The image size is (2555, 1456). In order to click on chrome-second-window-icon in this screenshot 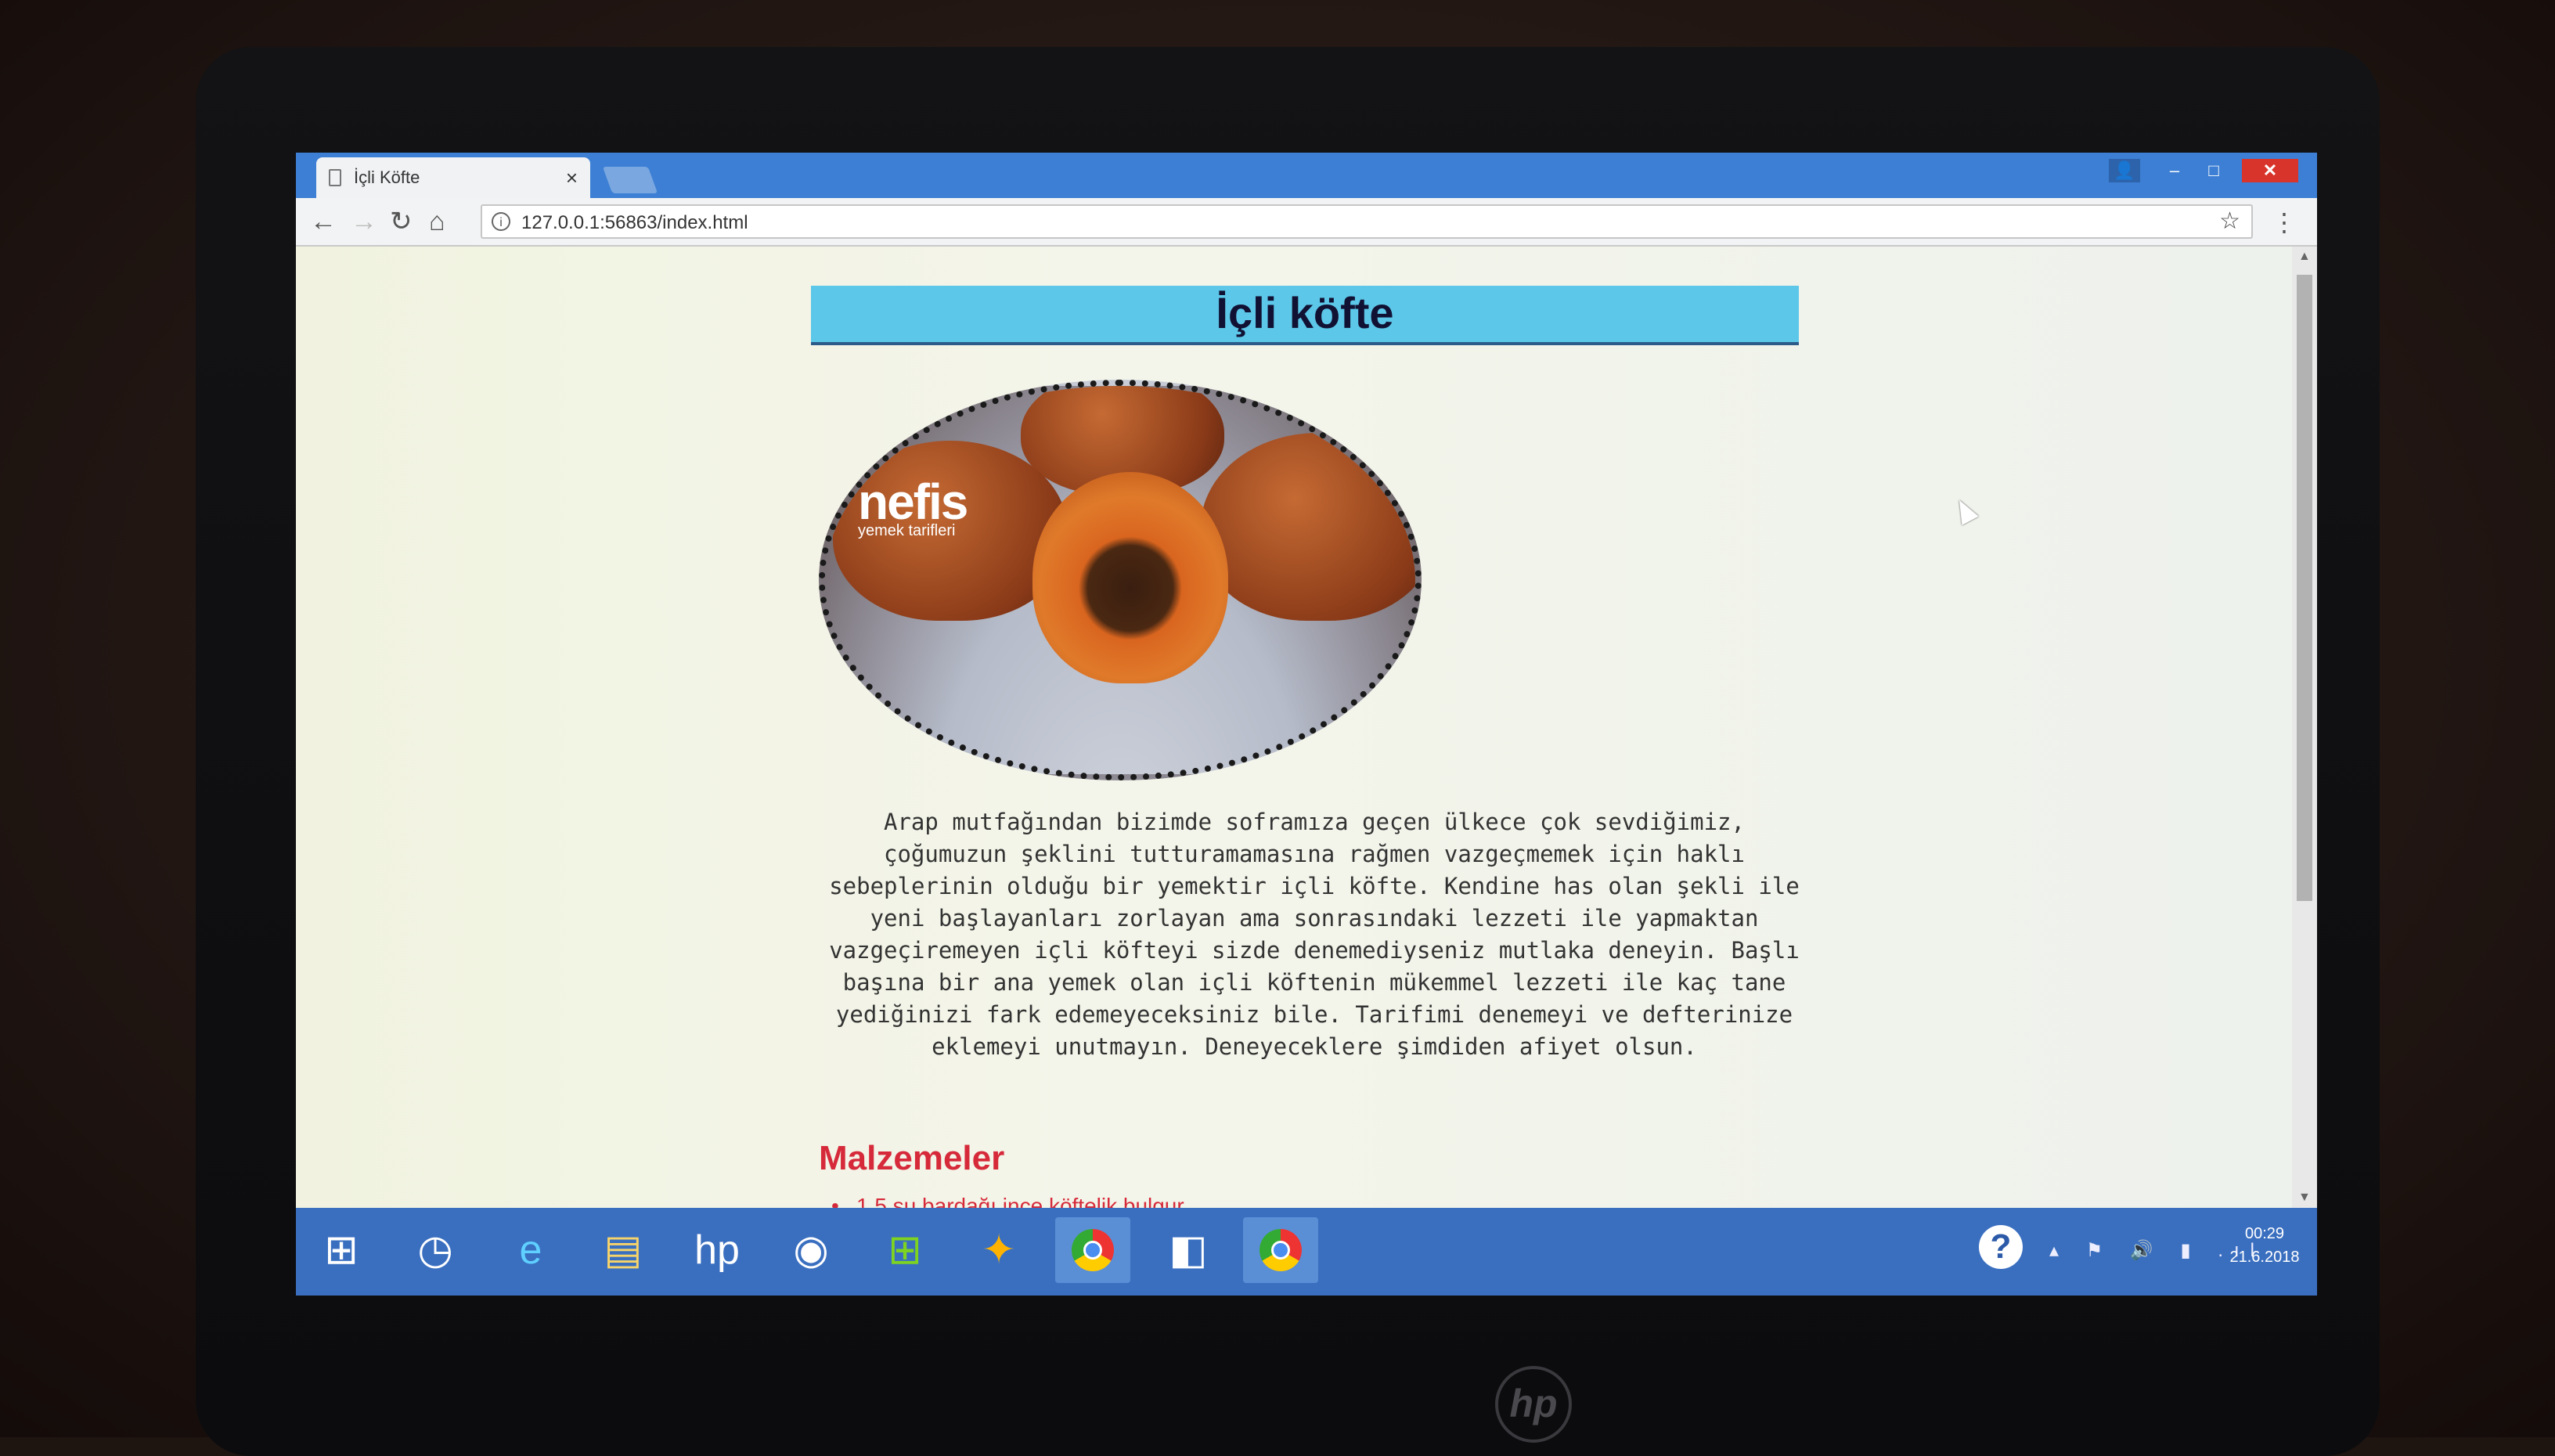, I will do `click(1280, 1250)`.